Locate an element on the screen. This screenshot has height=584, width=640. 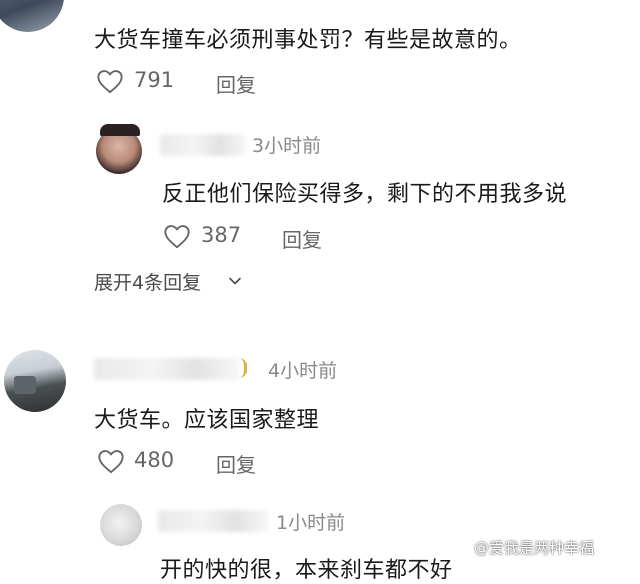
avatar-detail is located at coordinates (25, 385).